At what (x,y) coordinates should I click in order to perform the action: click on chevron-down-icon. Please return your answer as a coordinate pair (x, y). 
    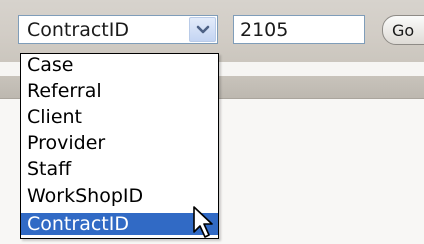
    Looking at the image, I should click on (203, 29).